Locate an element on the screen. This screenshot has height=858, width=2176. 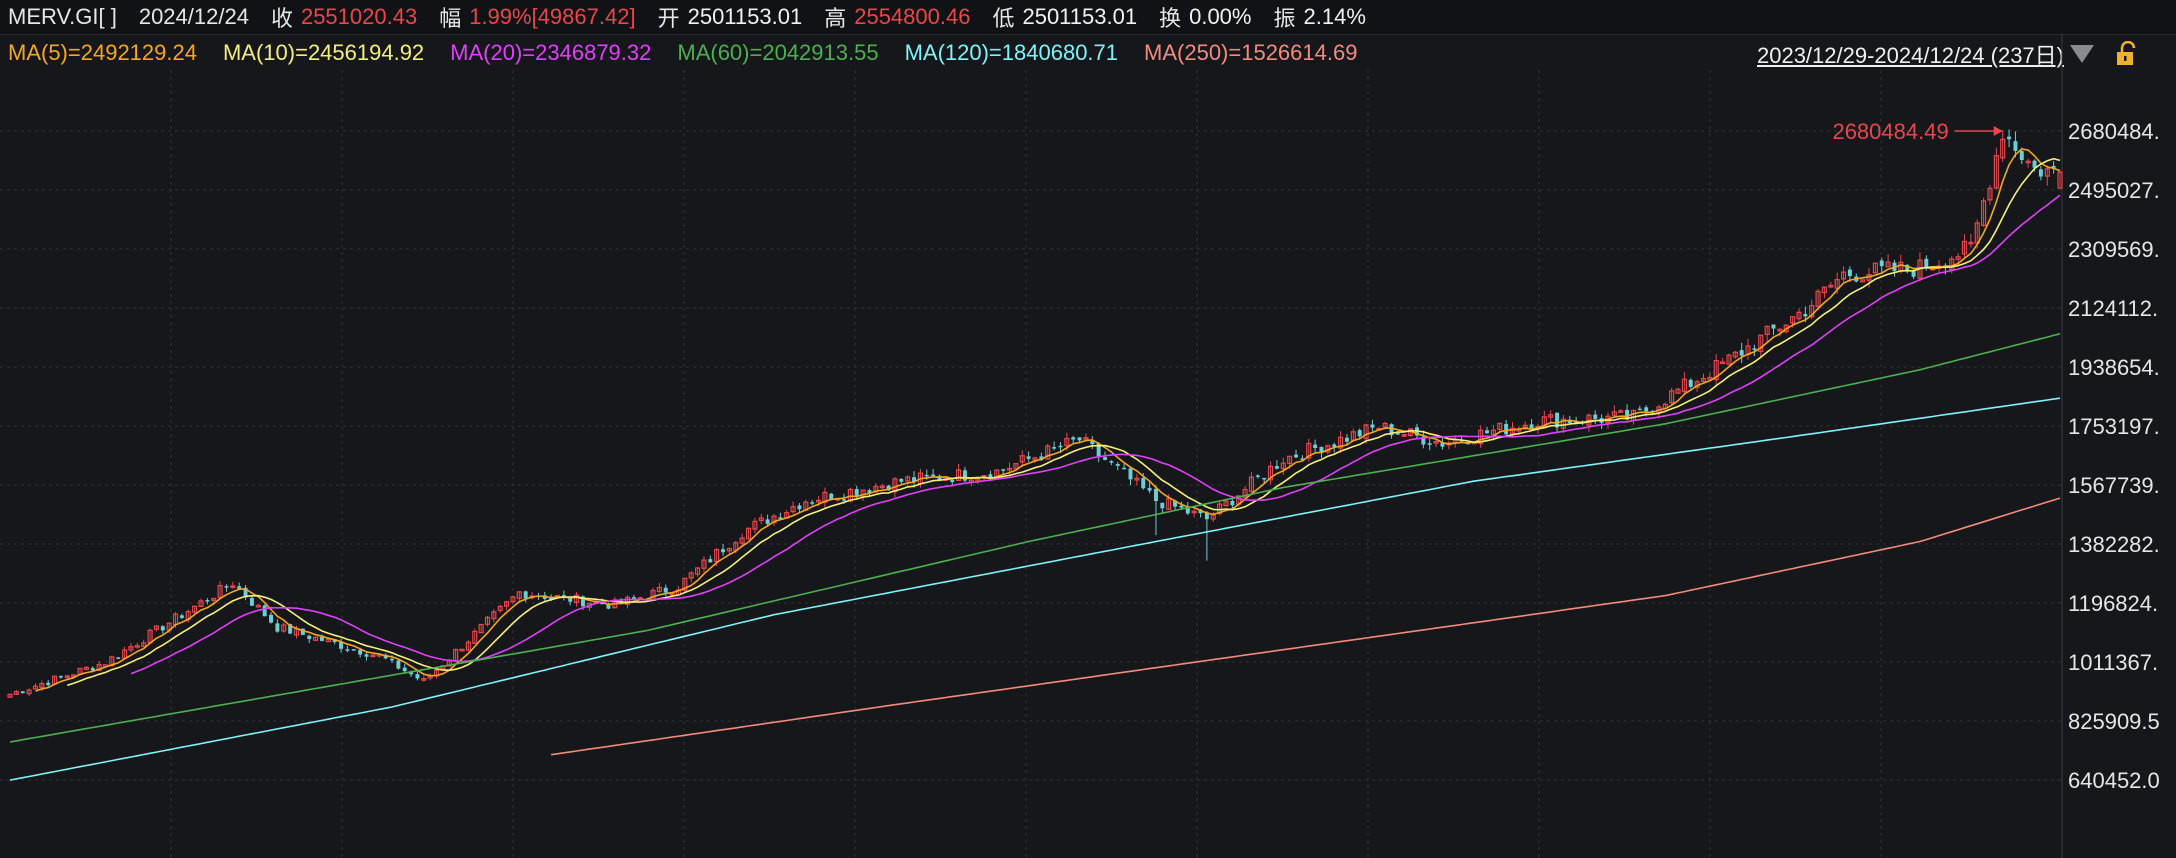
max-annotation-label: 2680484.49 is located at coordinates (1890, 131).